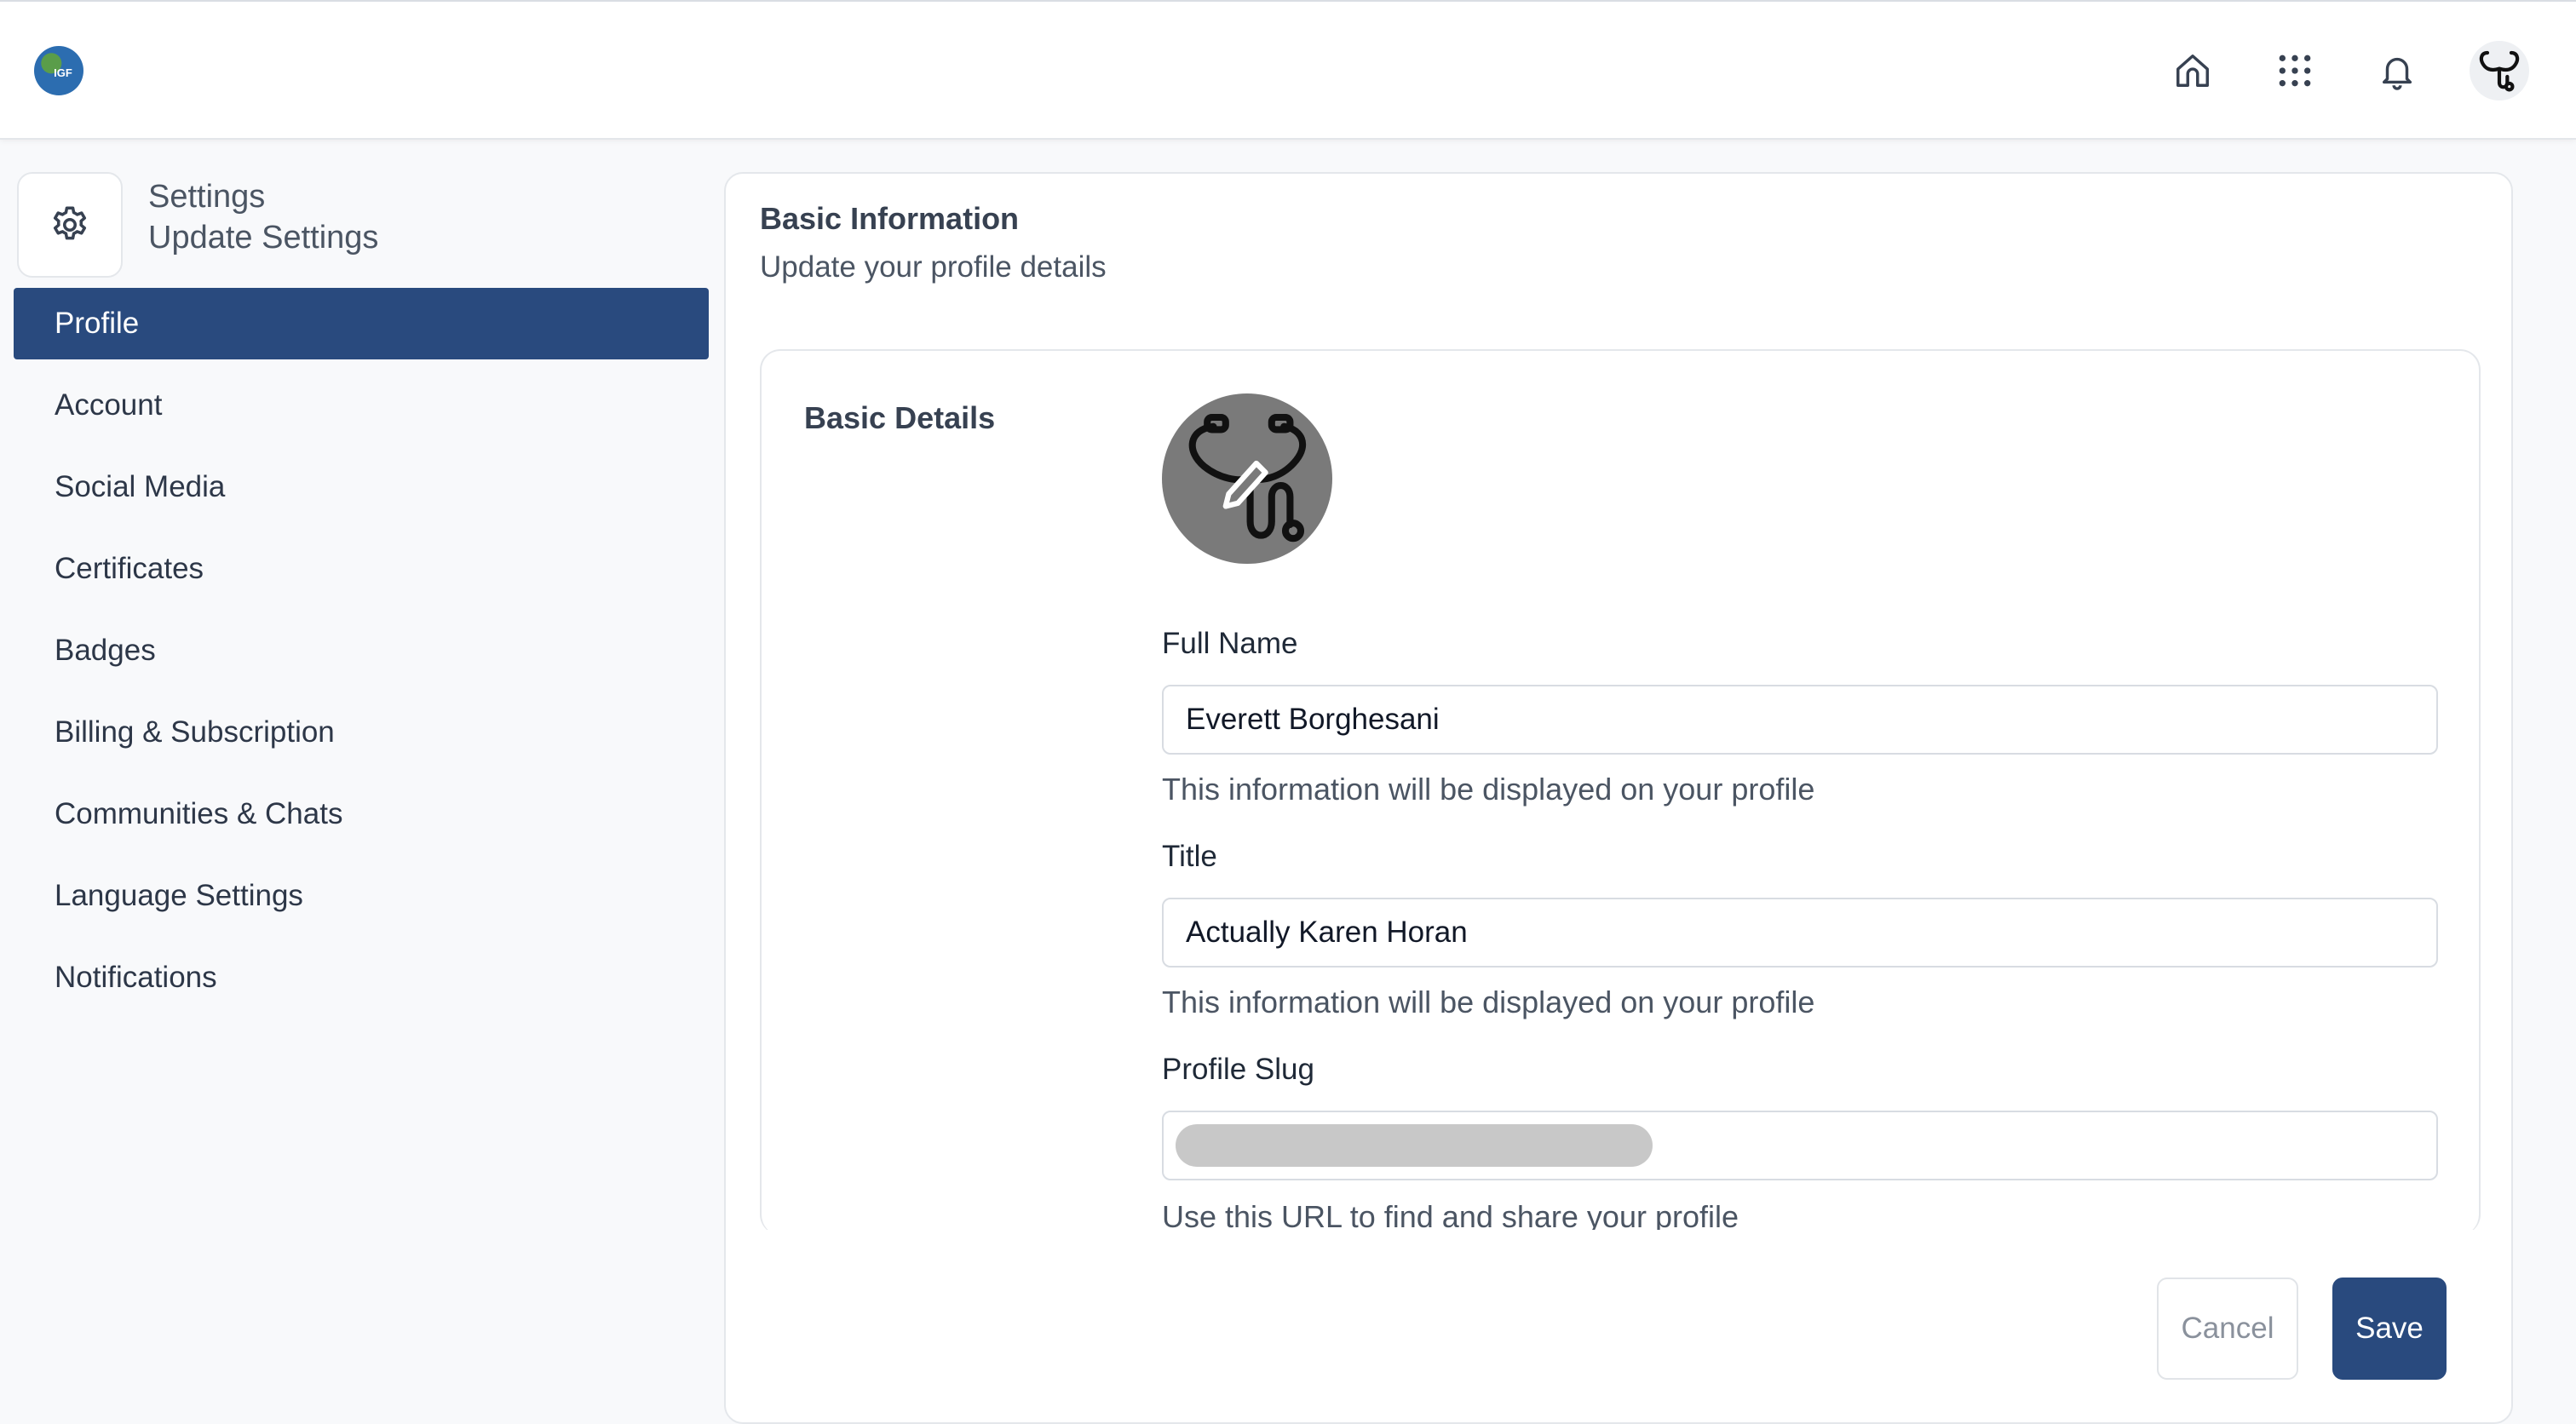  Describe the element at coordinates (2228, 1329) in the screenshot. I see `cancel-button: Cancel` at that location.